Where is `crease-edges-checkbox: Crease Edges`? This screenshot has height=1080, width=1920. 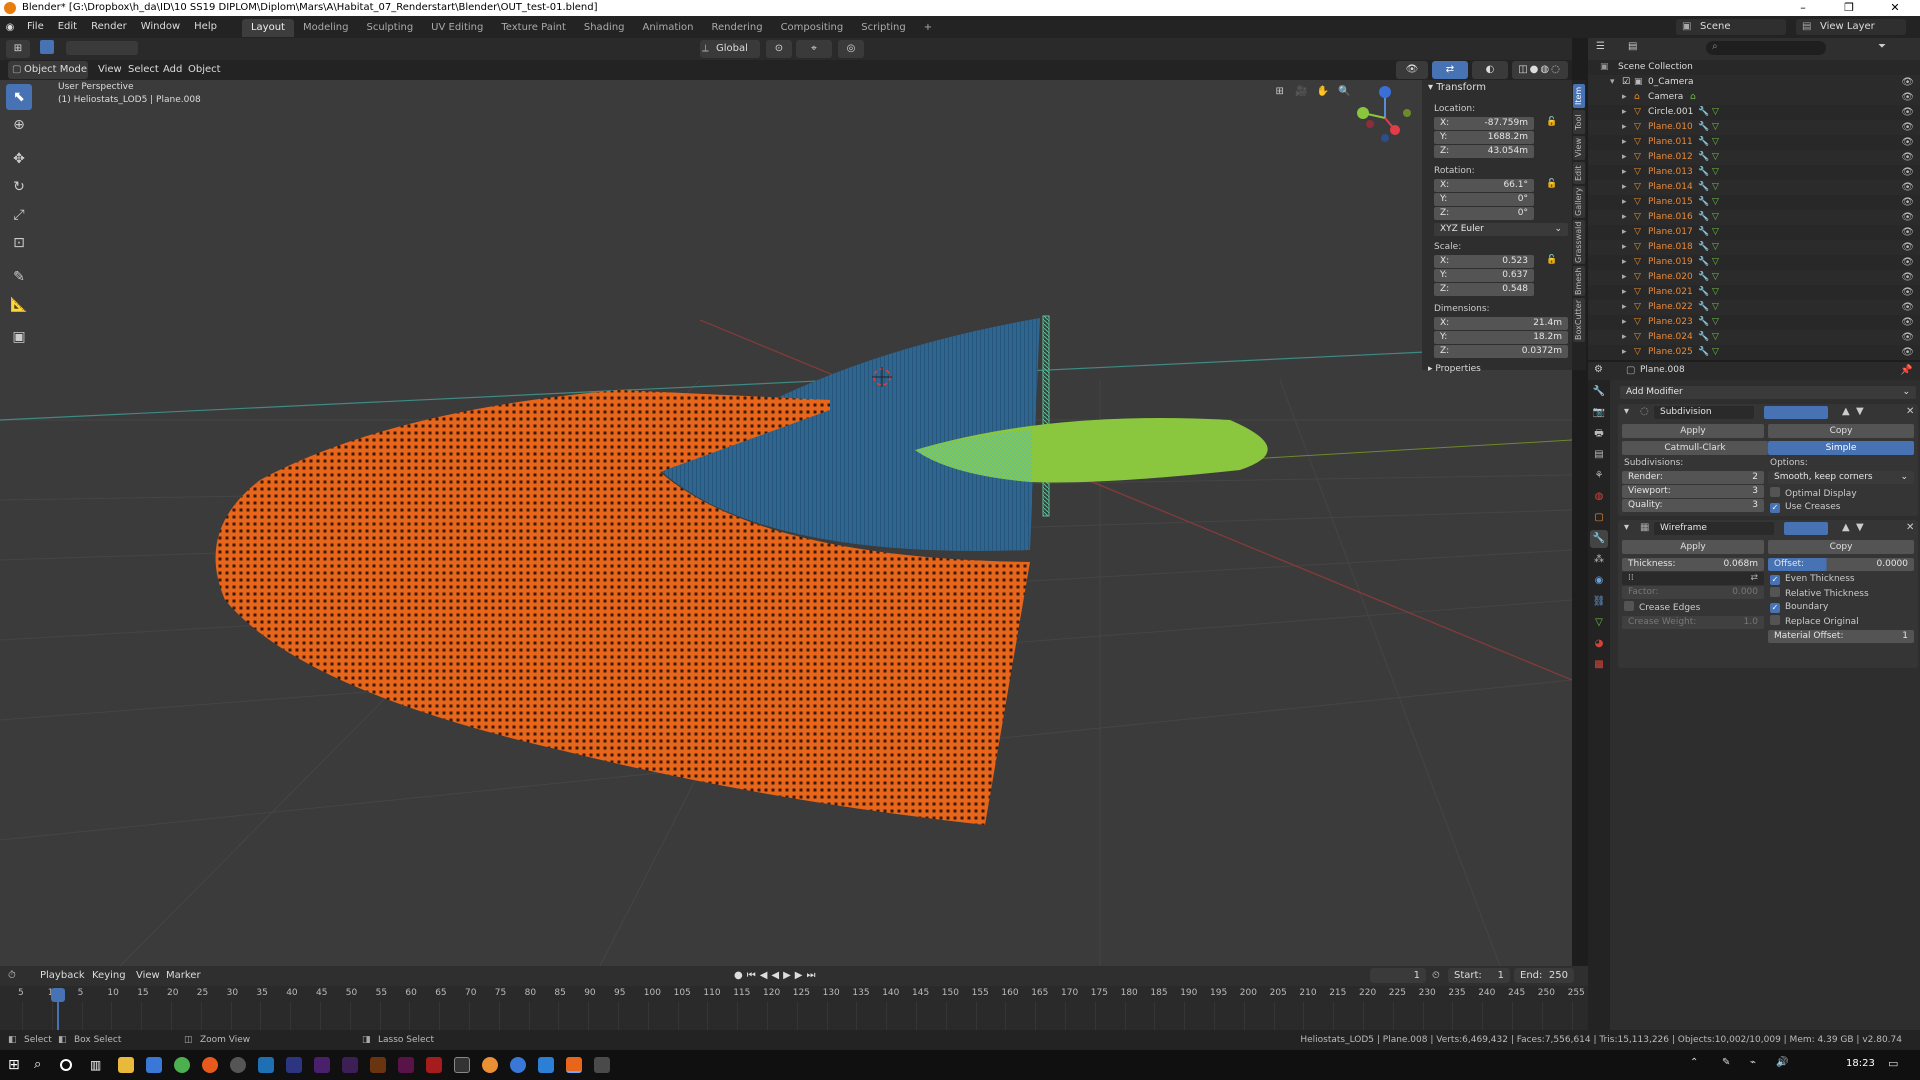 crease-edges-checkbox: Crease Edges is located at coordinates (1662, 607).